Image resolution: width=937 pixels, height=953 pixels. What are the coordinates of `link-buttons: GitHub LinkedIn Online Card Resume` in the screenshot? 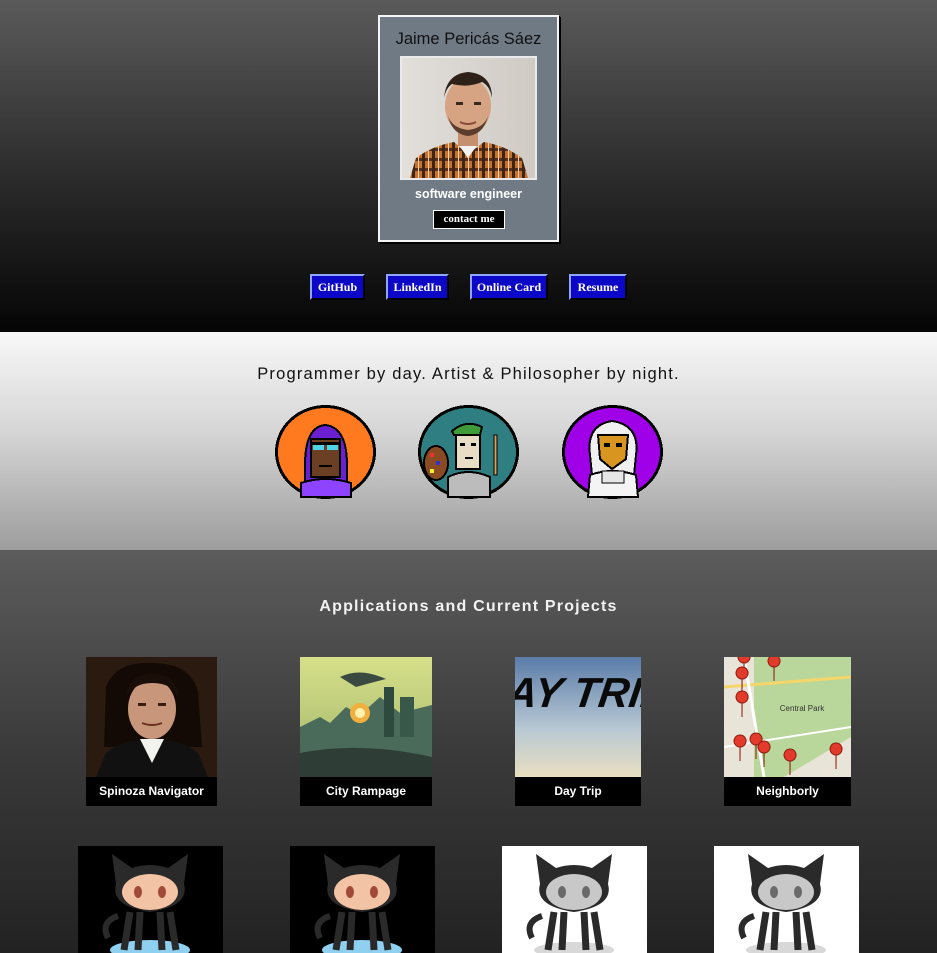 It's located at (468, 287).